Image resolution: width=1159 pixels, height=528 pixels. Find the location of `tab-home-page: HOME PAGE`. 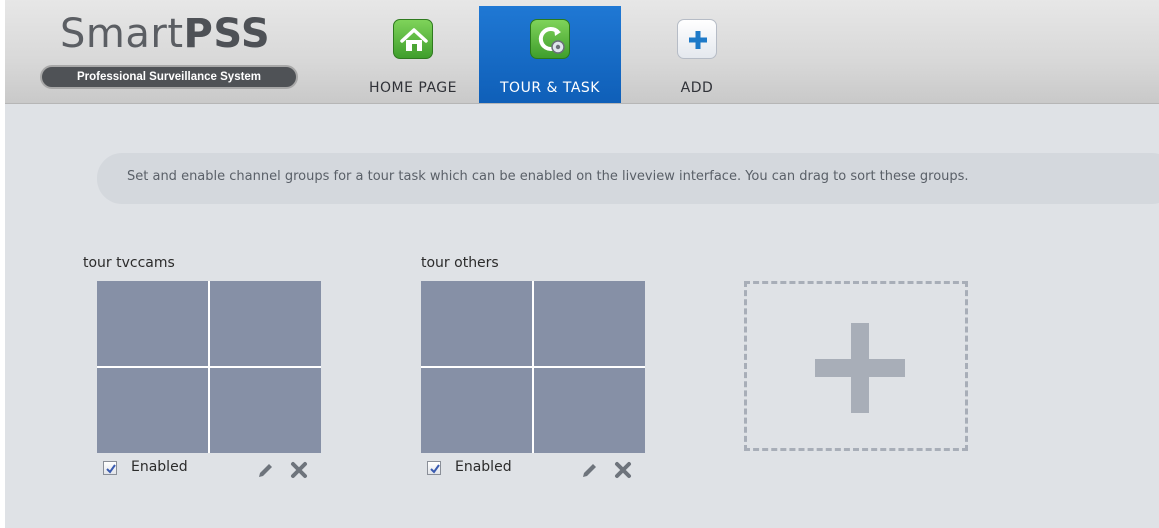

tab-home-page: HOME PAGE is located at coordinates (413, 54).